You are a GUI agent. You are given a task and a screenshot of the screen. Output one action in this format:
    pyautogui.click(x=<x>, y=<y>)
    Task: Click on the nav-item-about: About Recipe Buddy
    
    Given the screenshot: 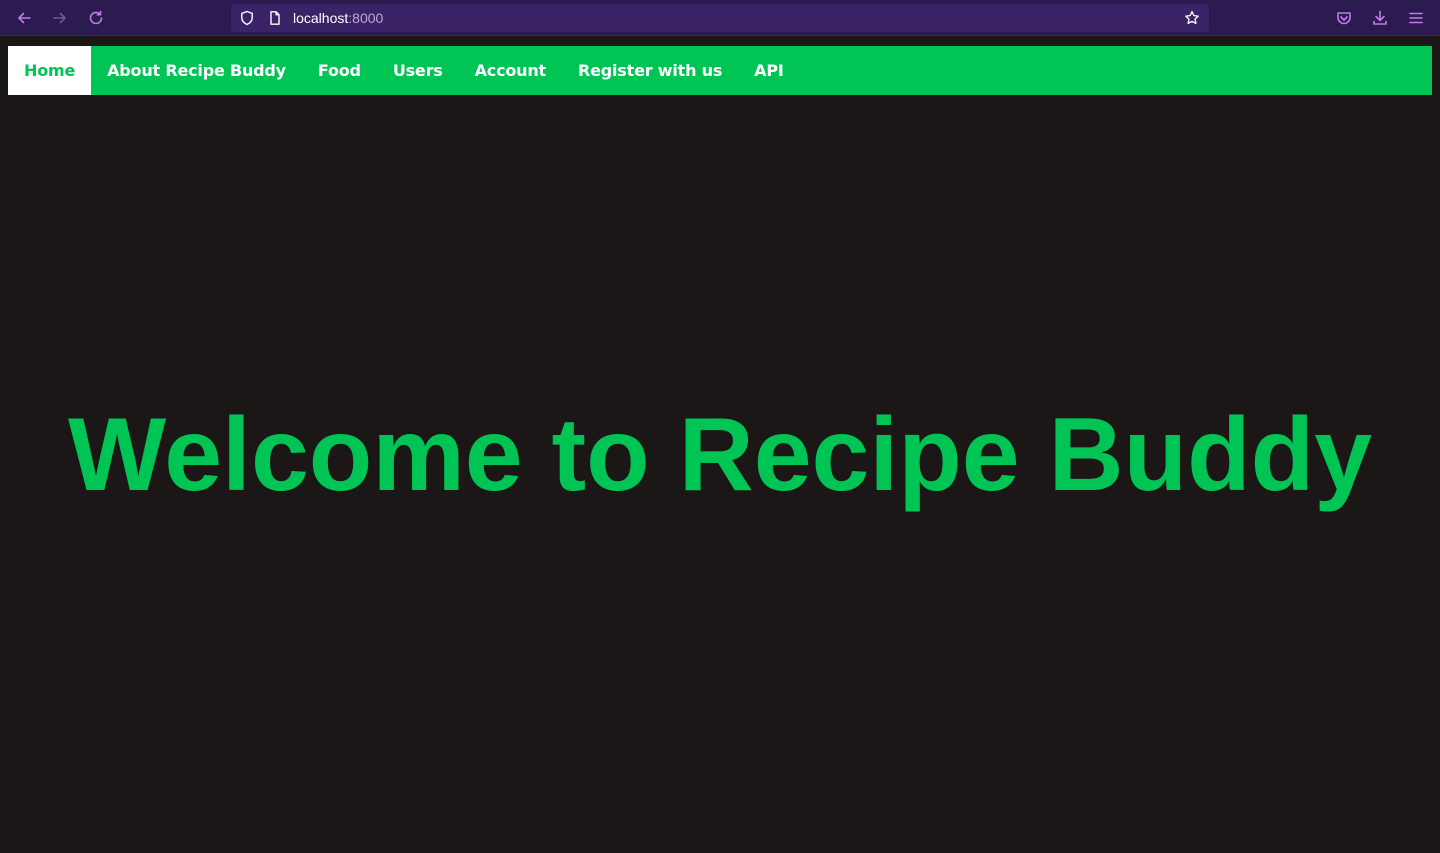 What is the action you would take?
    pyautogui.click(x=196, y=70)
    